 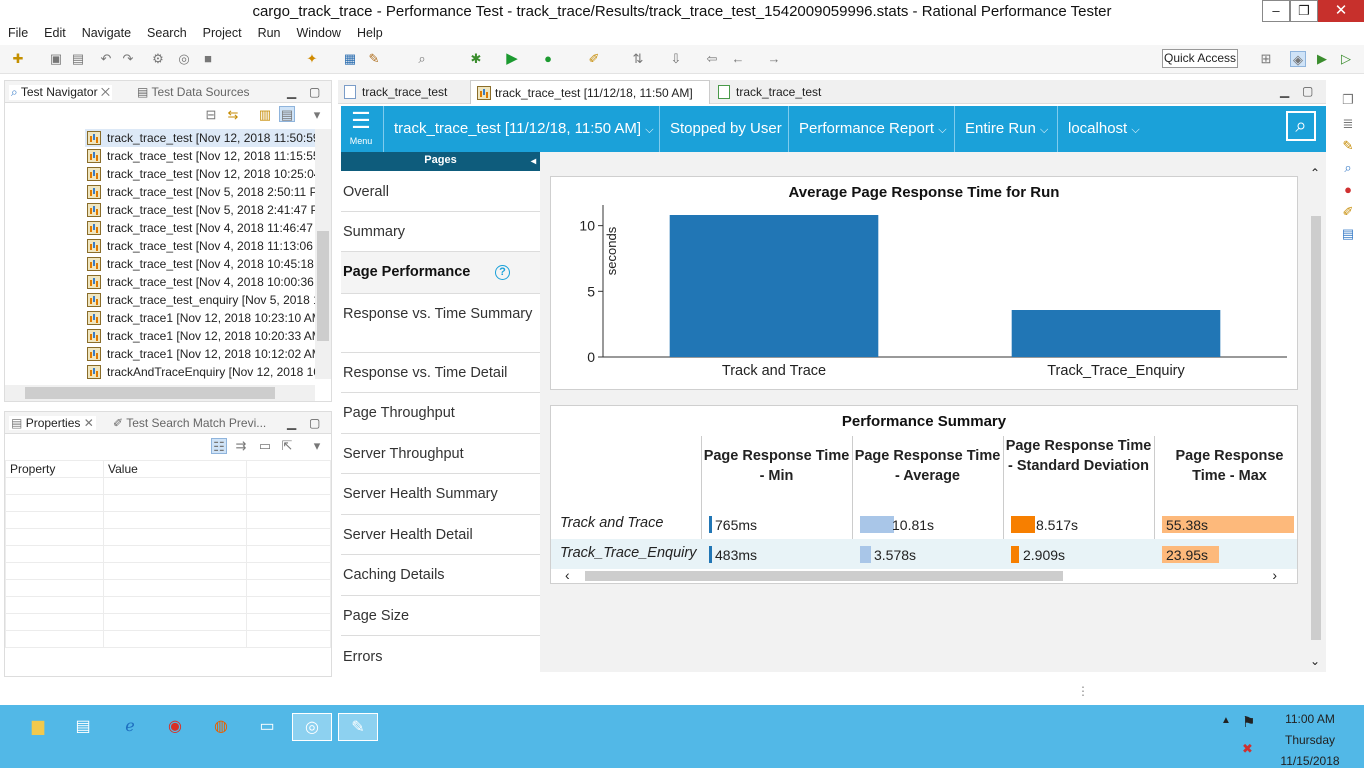 What do you see at coordinates (440, 323) in the screenshot?
I see `nav-response-vs-time-summary: Response vs. Time Summary` at bounding box center [440, 323].